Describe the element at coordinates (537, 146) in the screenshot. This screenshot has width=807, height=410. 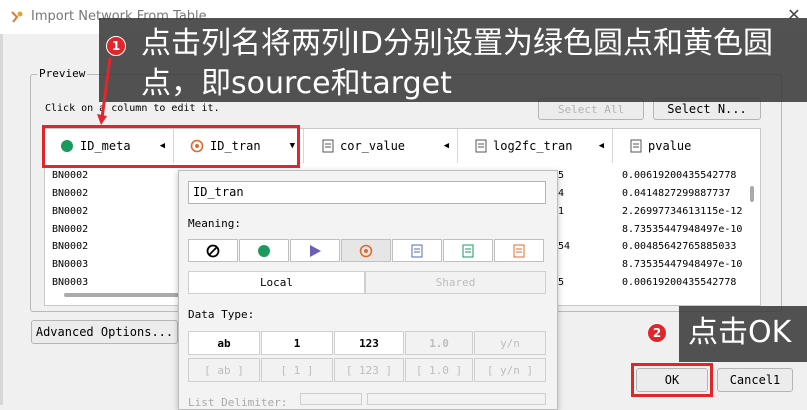
I see `column-header-log2fc-tran: log2fc_tran ◀` at that location.